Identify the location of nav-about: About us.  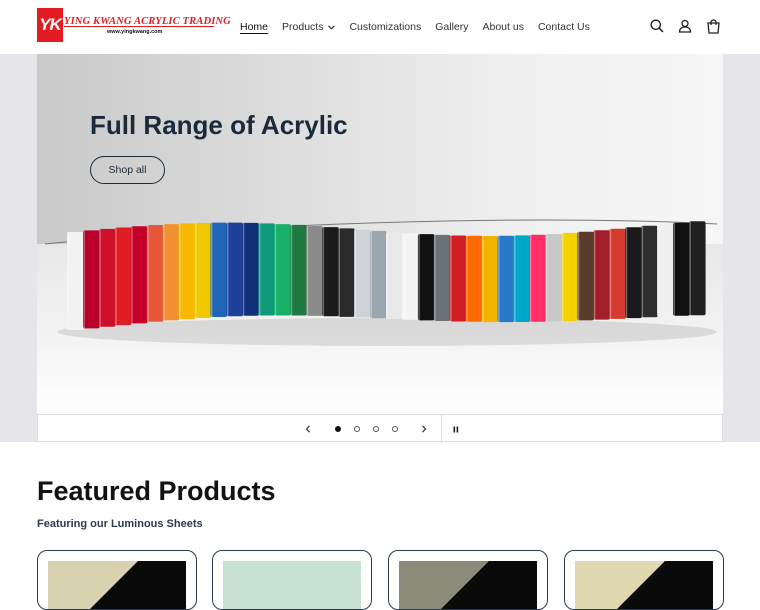
(503, 27).